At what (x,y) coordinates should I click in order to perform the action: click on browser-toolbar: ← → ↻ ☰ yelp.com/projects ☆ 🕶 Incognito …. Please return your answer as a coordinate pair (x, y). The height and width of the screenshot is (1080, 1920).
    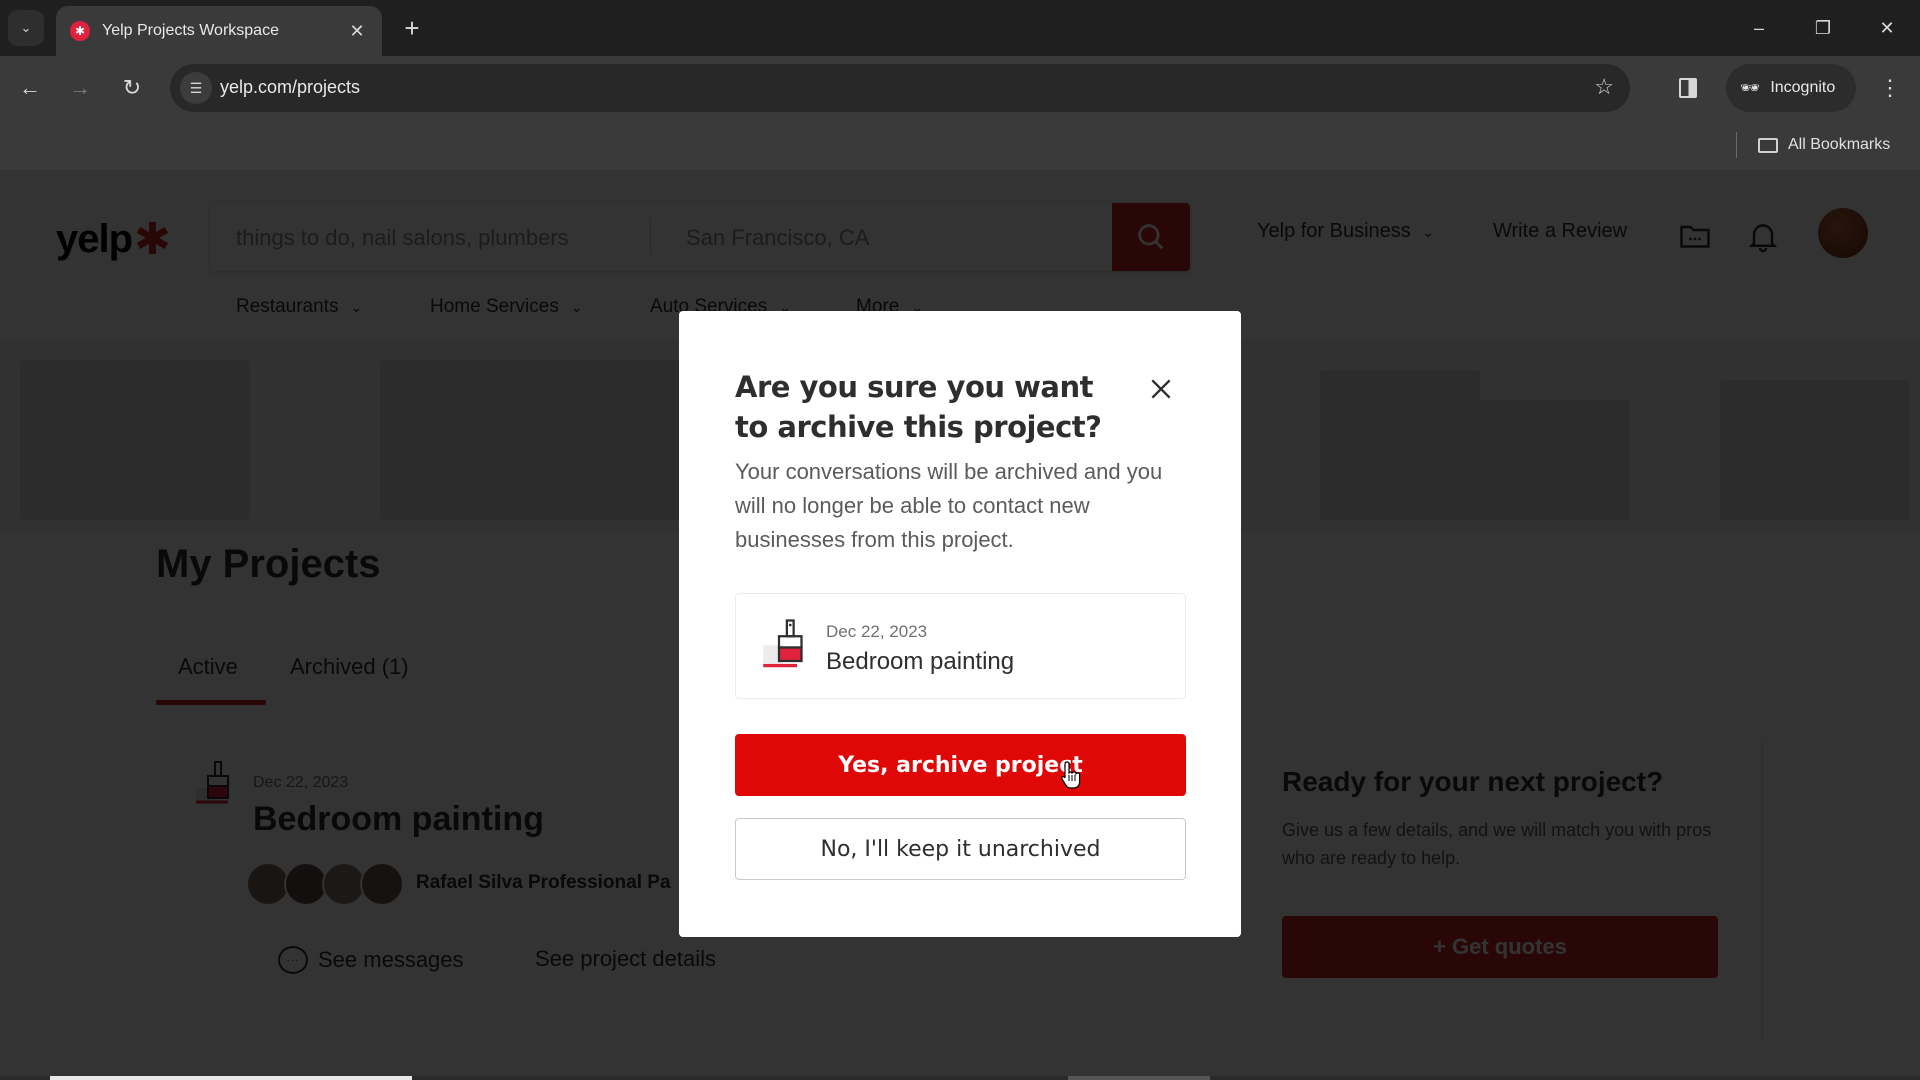
    Looking at the image, I should click on (960, 88).